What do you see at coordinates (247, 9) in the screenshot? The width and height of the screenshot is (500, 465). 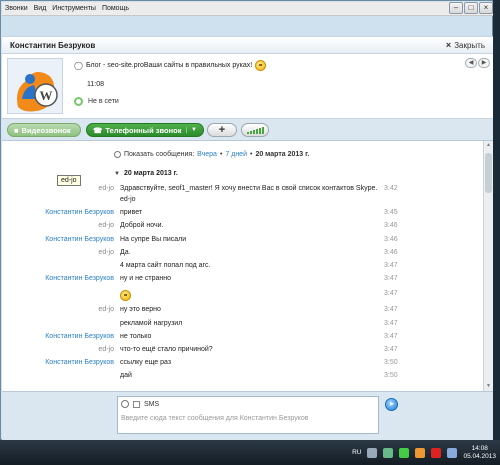 I see `menu-bar: Звонки Вид Инструменты Помощь` at bounding box center [247, 9].